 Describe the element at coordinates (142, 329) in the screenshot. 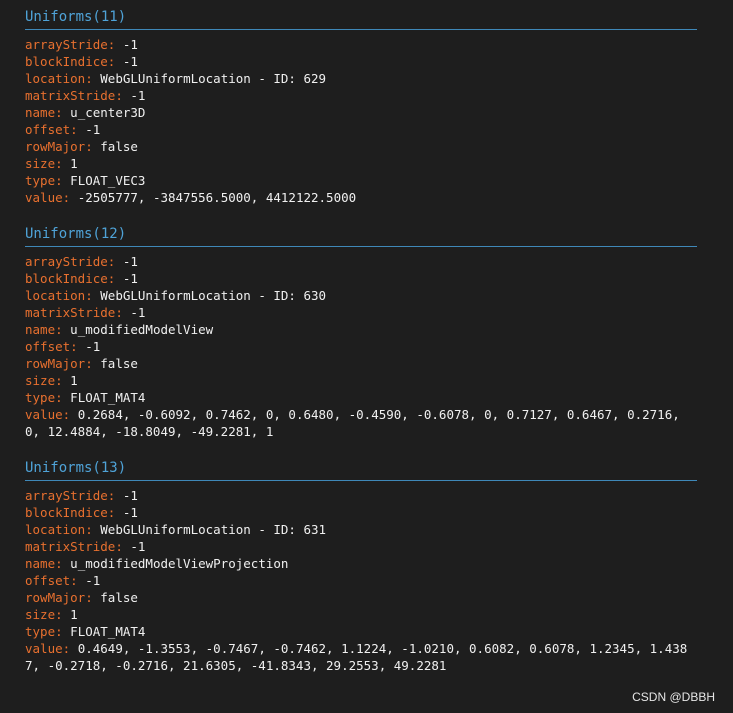

I see `property-value: u_modifiedModelView` at that location.